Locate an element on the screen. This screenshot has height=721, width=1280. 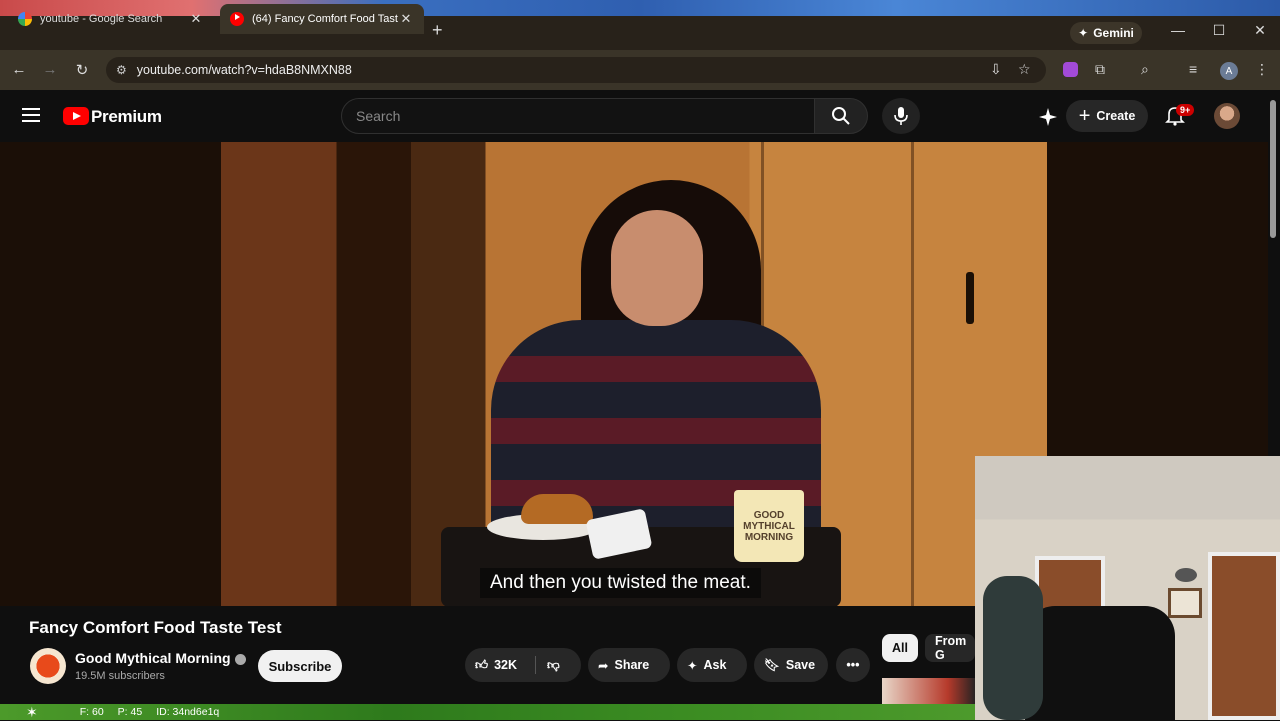
share-arrow-icon: ➦ is located at coordinates (603, 665).